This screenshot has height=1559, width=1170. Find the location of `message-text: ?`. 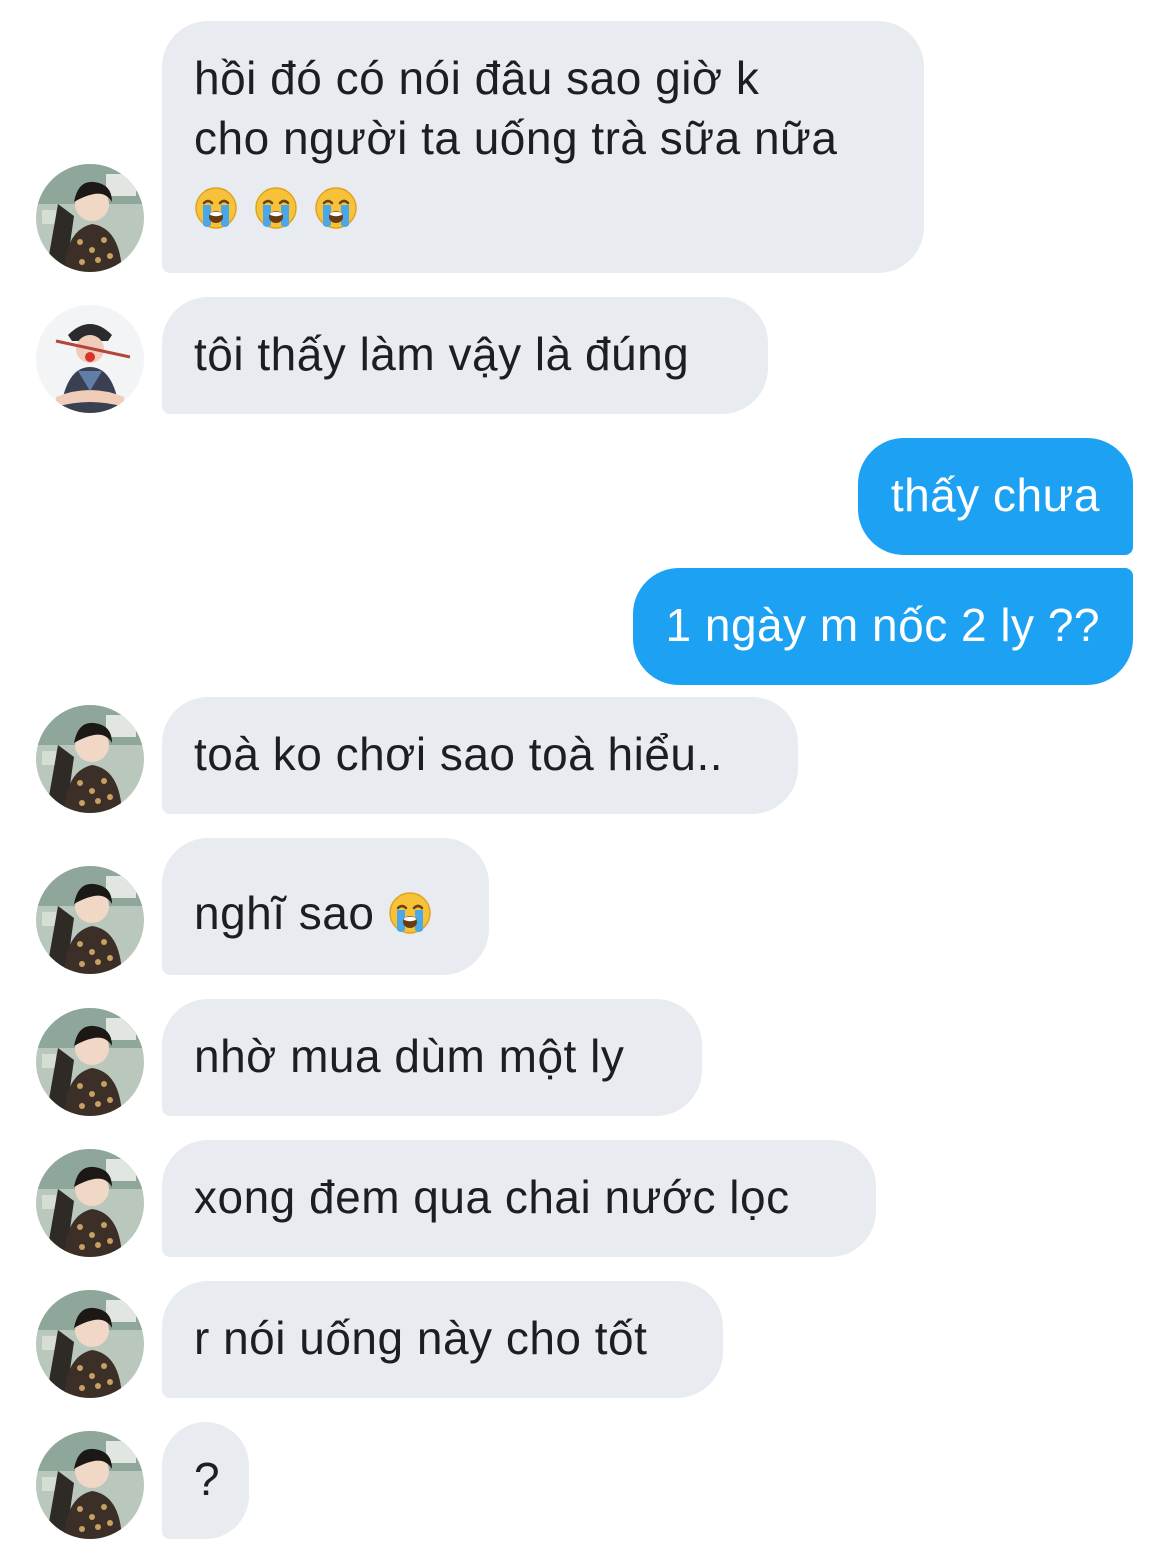

message-text: ? is located at coordinates (207, 1479).